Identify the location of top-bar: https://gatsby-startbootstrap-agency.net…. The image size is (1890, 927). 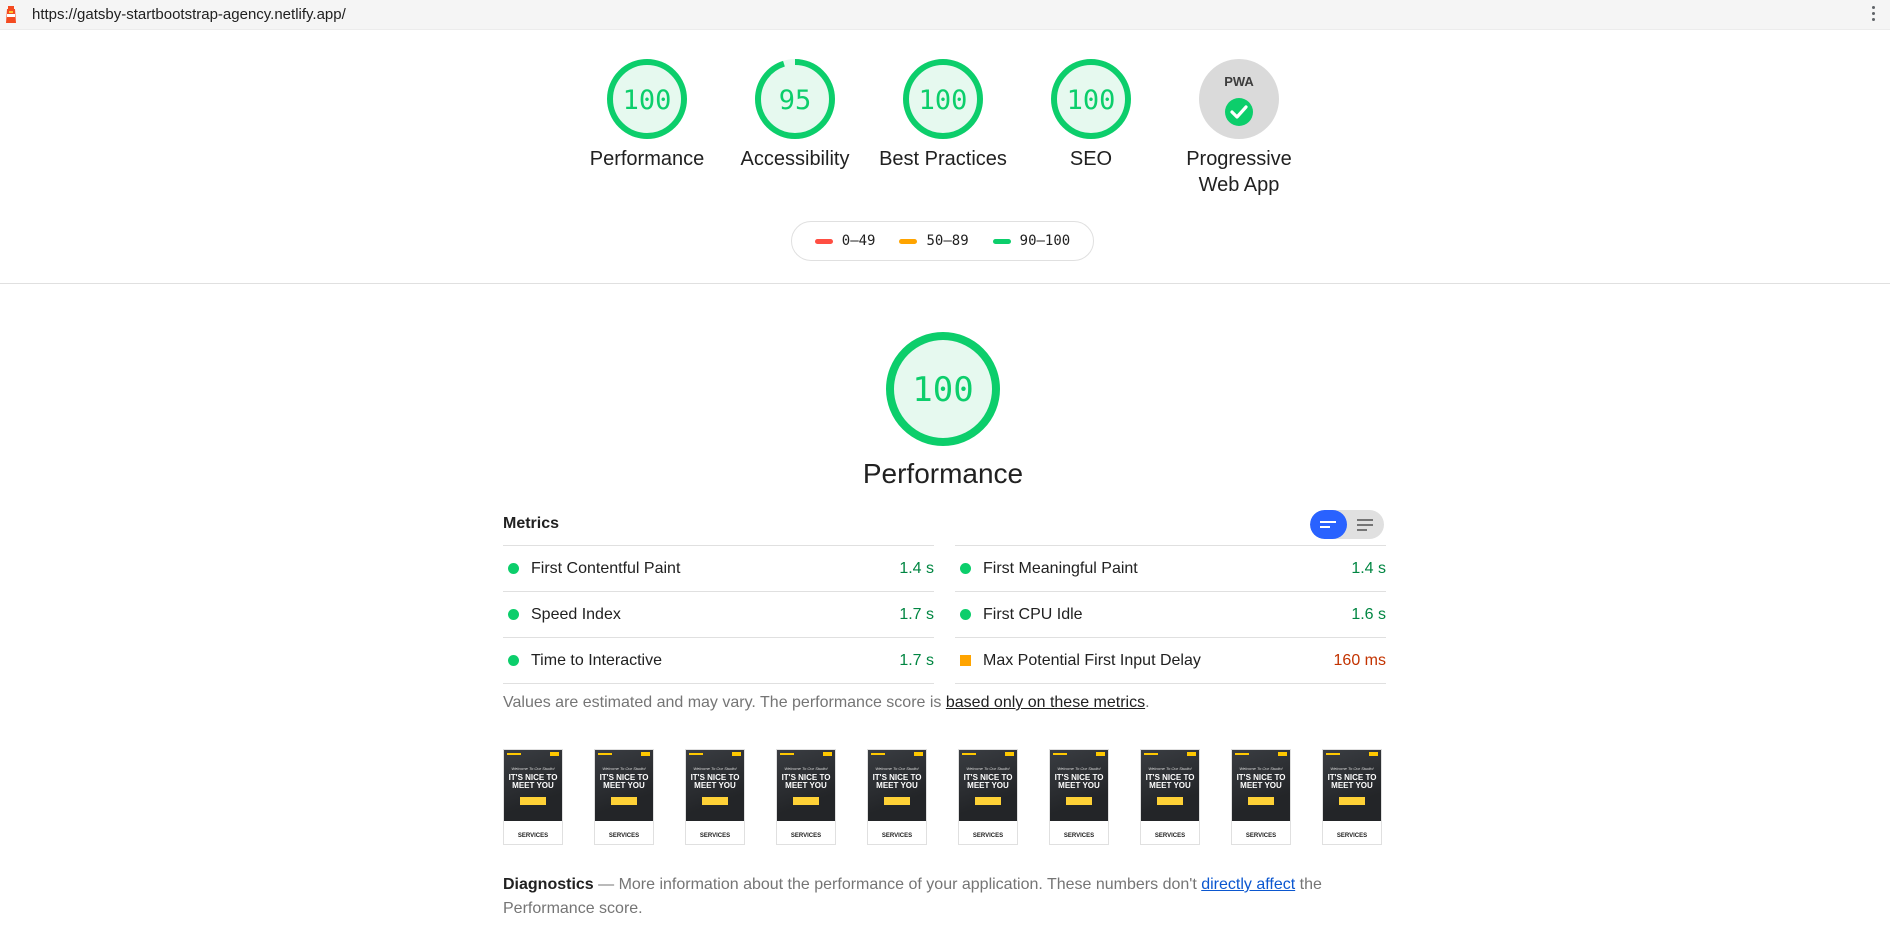
(945, 15).